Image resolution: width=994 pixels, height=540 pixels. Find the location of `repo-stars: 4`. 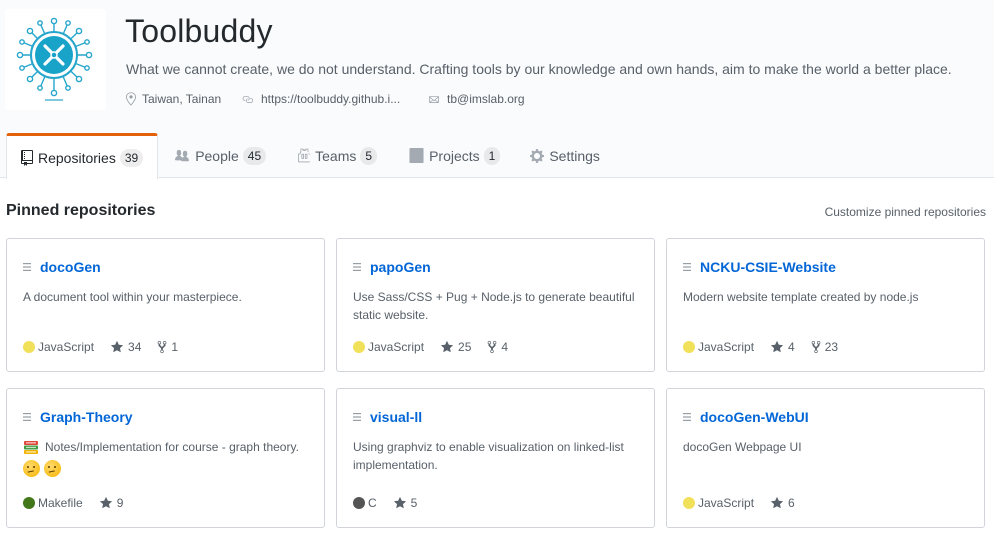

repo-stars: 4 is located at coordinates (782, 347).